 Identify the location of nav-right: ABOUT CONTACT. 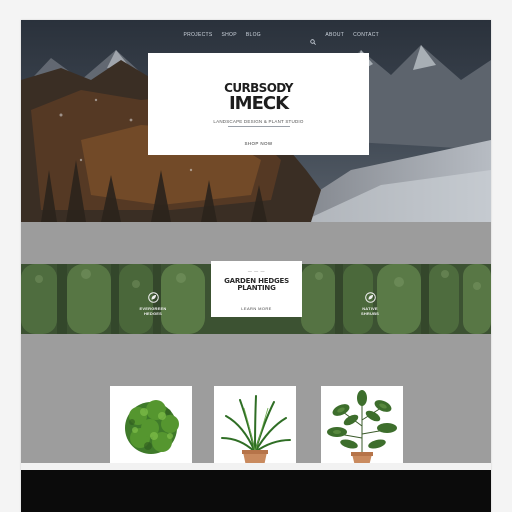
(344, 38).